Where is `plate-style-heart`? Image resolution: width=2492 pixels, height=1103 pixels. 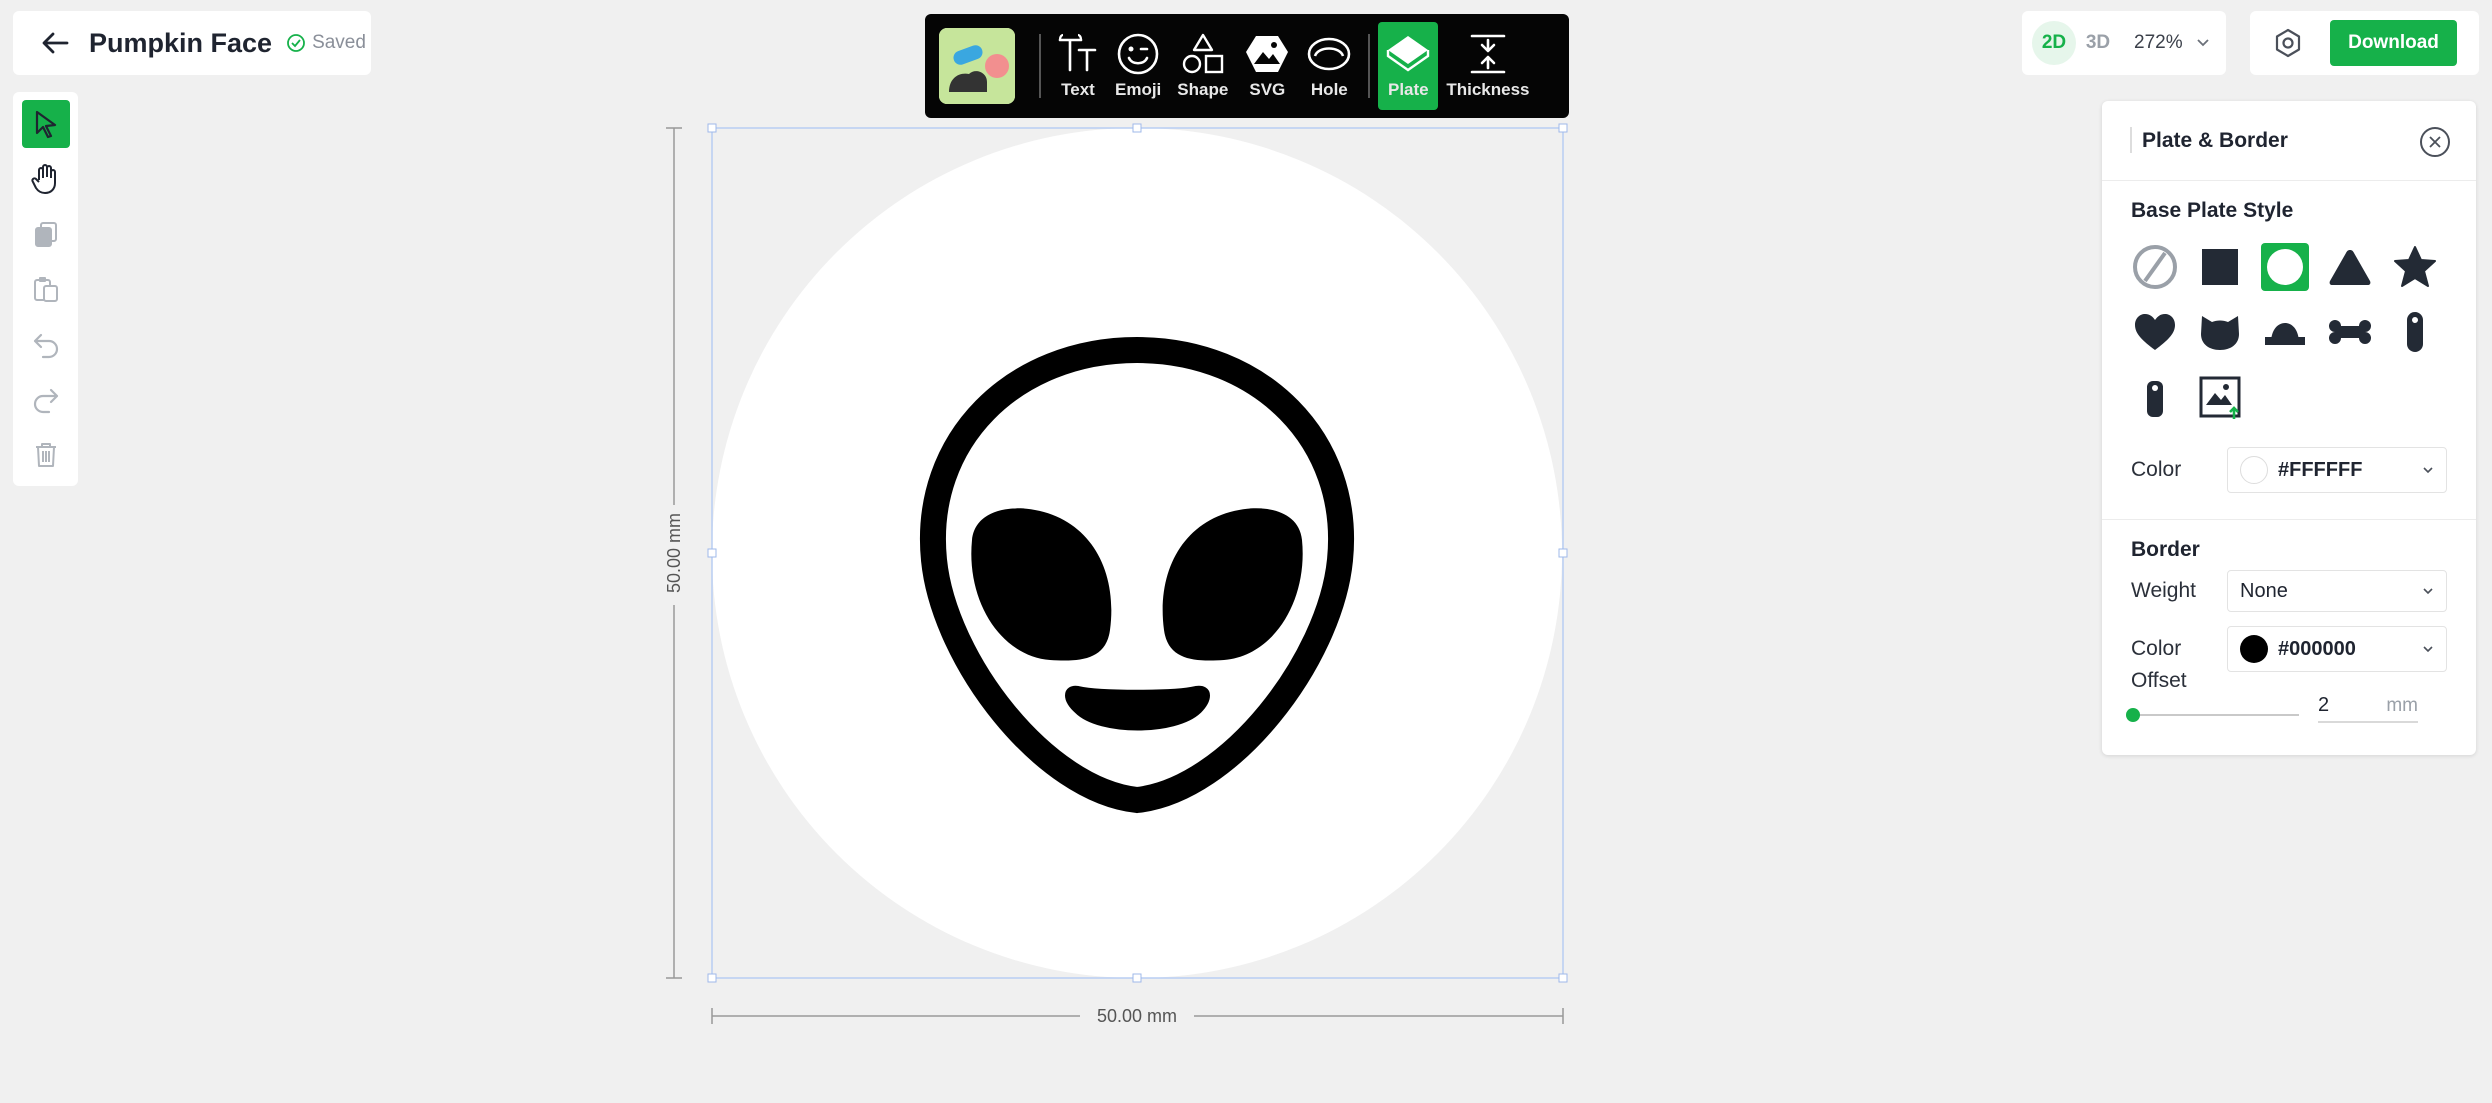
plate-style-heart is located at coordinates (2155, 332).